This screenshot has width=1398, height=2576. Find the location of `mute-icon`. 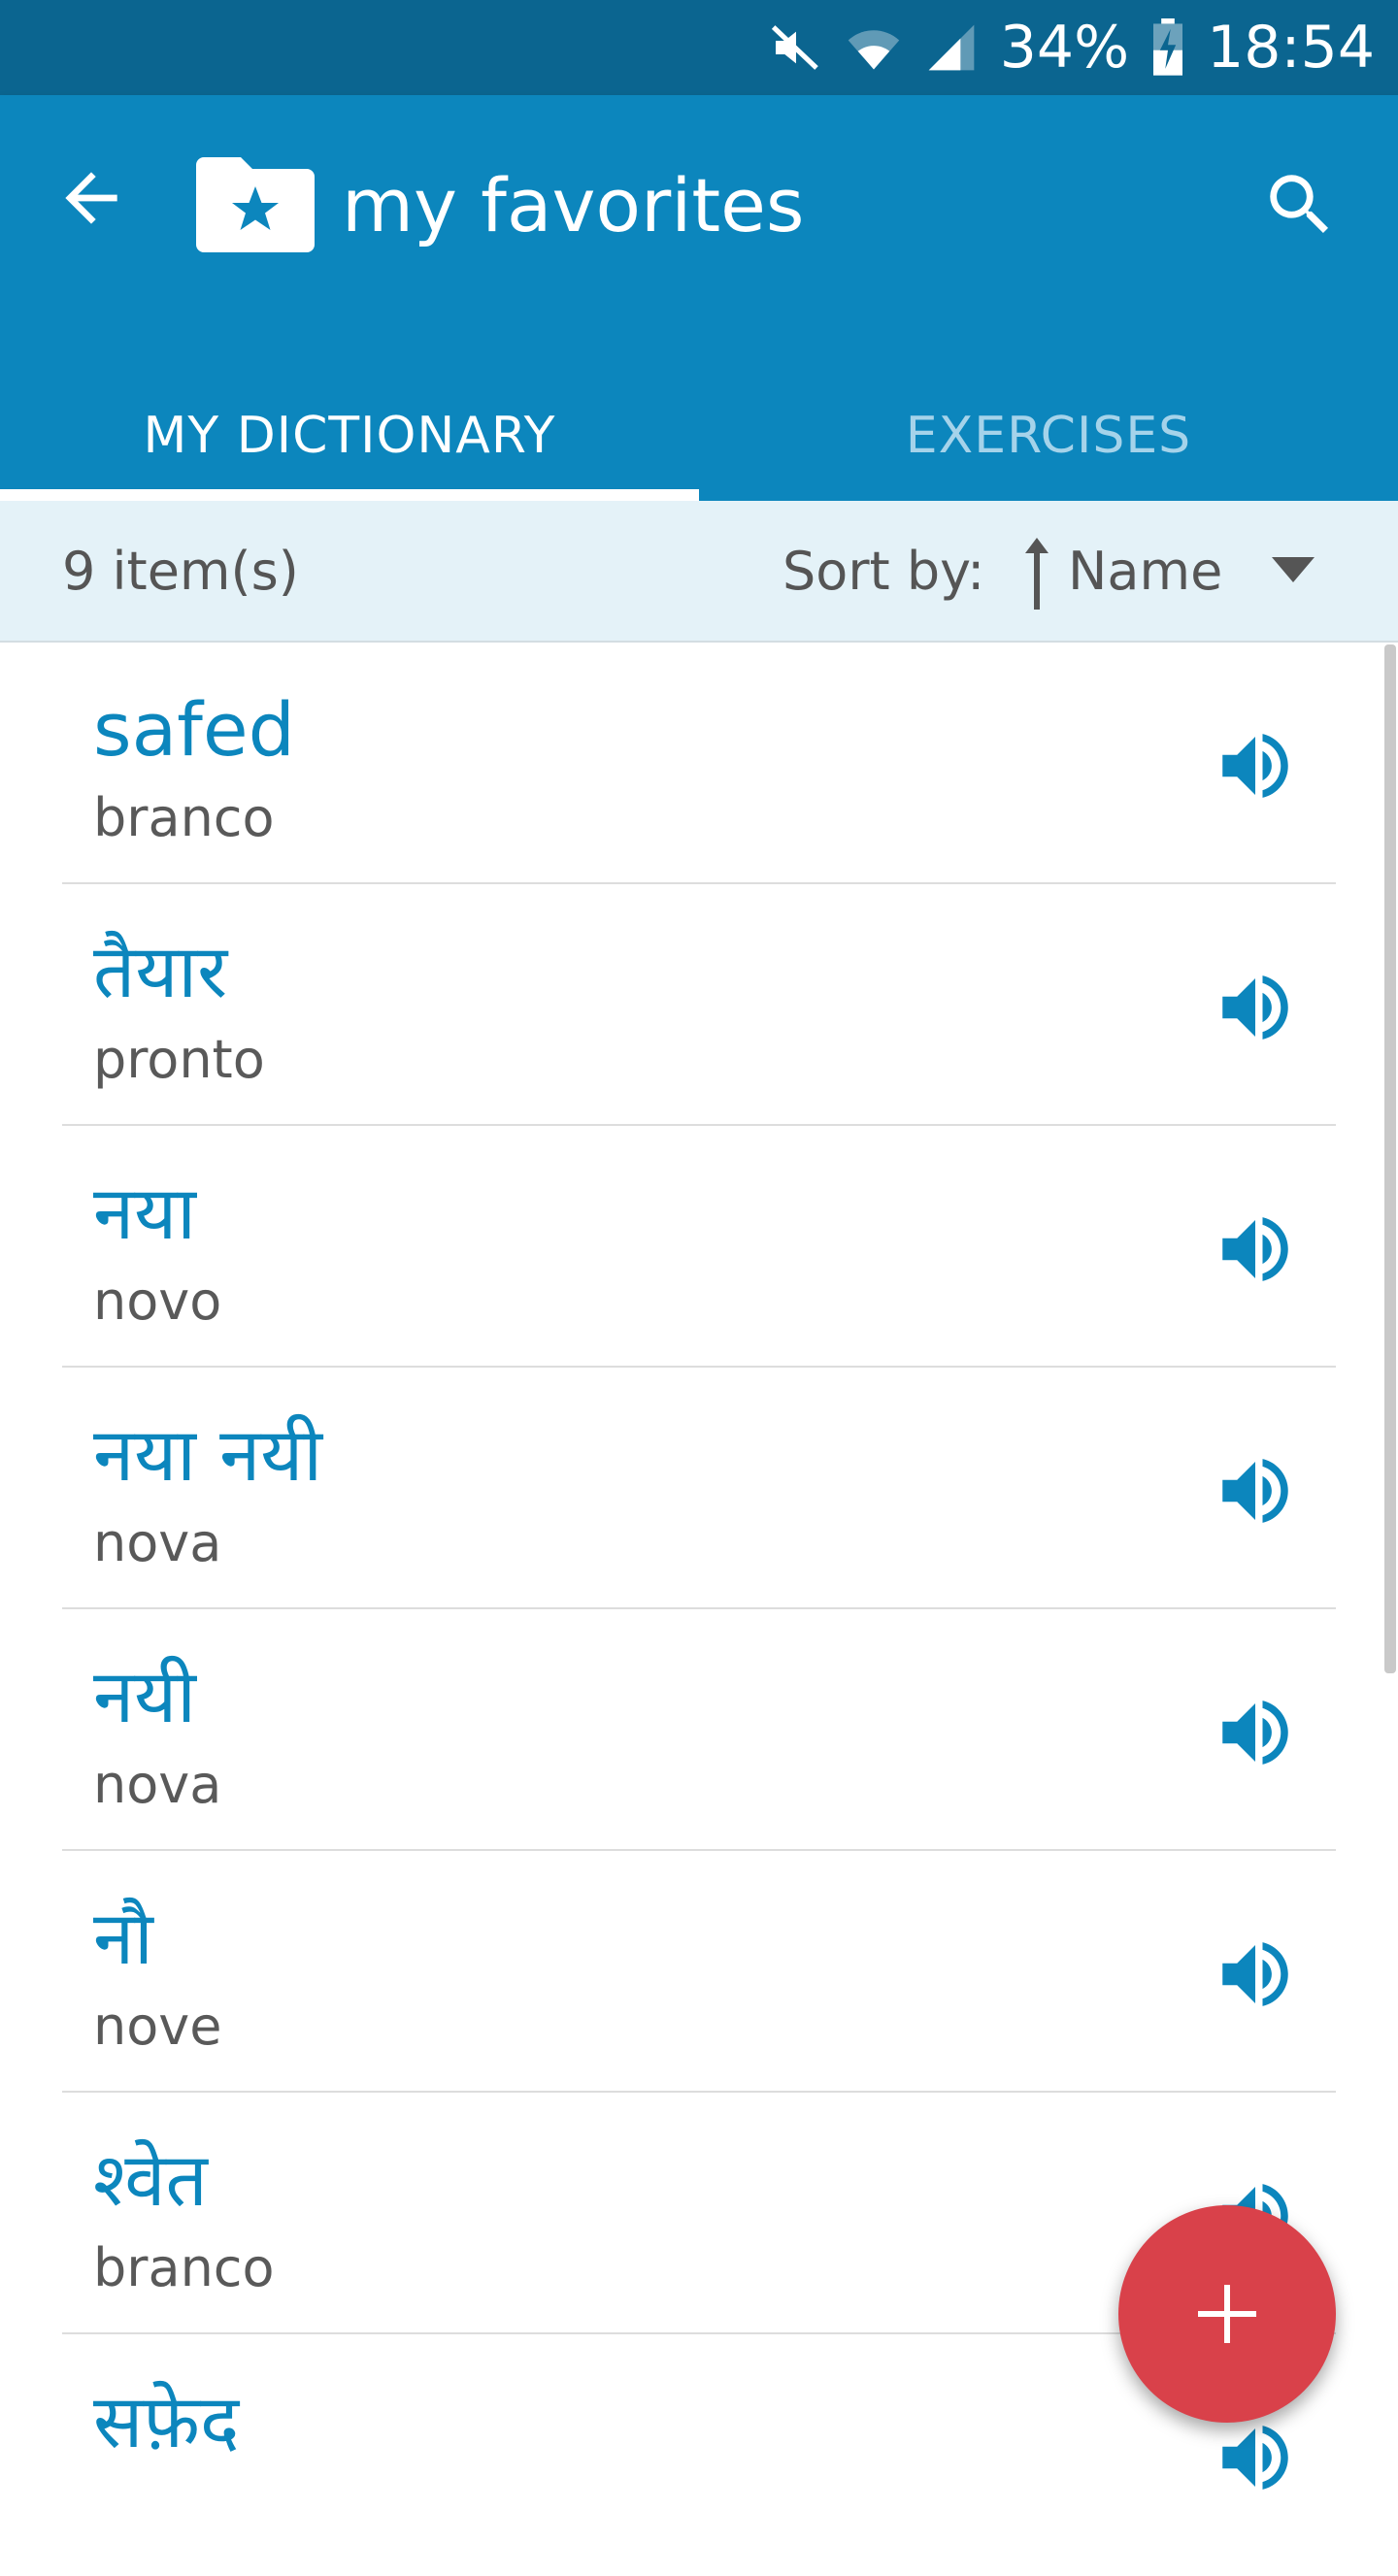

mute-icon is located at coordinates (796, 47).